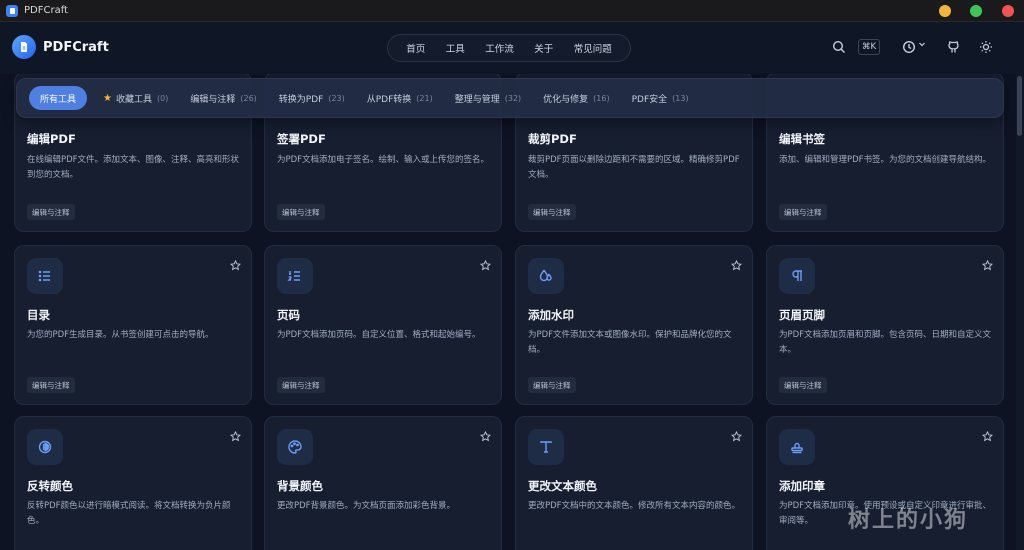  What do you see at coordinates (546, 276) in the screenshot?
I see `droplet-icon` at bounding box center [546, 276].